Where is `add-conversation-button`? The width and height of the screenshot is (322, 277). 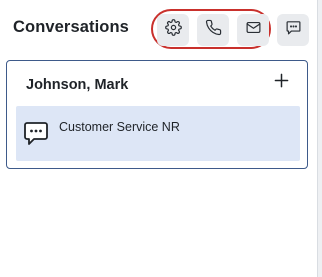 add-conversation-button is located at coordinates (281, 83).